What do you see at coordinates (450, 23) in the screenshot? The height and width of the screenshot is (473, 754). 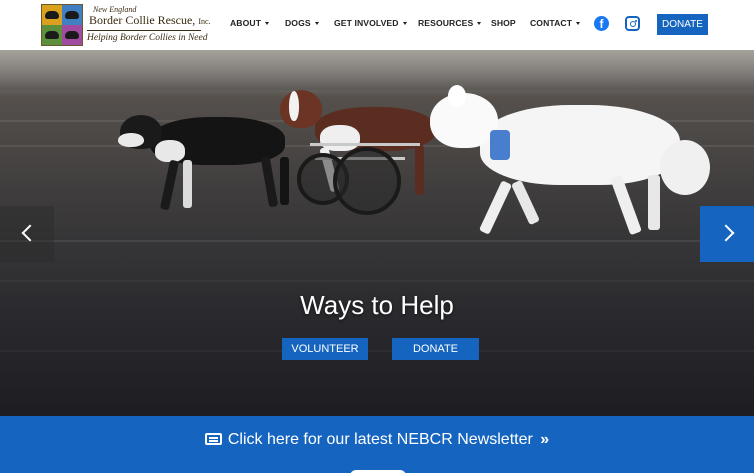 I see `nav-resources: RESOURCES` at bounding box center [450, 23].